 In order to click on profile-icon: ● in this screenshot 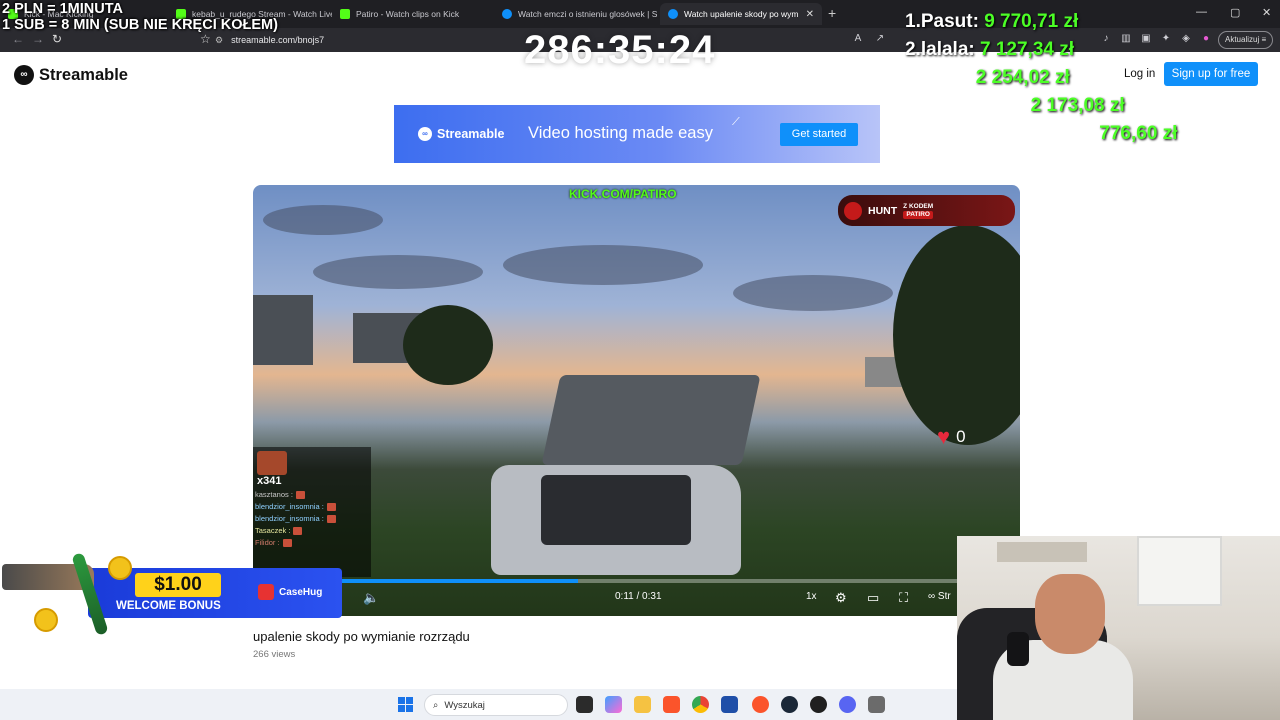, I will do `click(1206, 39)`.